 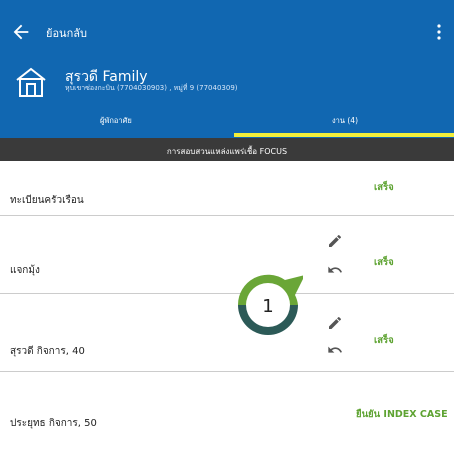 What do you see at coordinates (31, 82) in the screenshot?
I see `house-icon` at bounding box center [31, 82].